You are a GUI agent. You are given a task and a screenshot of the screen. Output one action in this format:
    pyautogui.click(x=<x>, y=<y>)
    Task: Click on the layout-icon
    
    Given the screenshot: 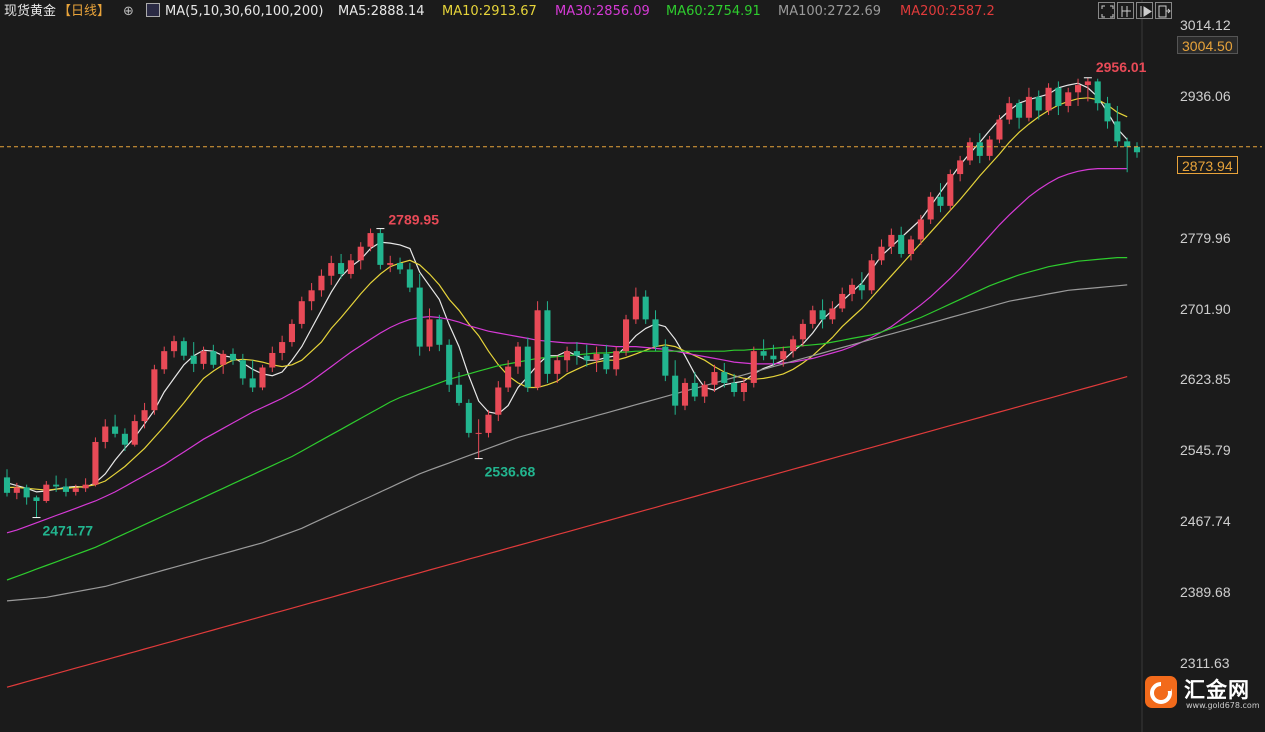 What is the action you would take?
    pyautogui.click(x=1125, y=10)
    